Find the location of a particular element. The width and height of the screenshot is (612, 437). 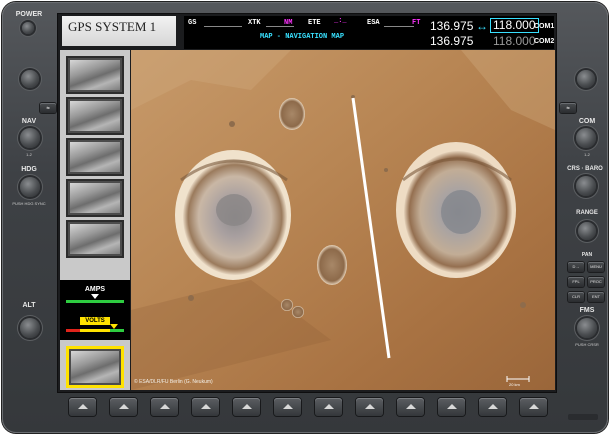

fms-sub-label: PUSH CRSR is located at coordinates (587, 344).